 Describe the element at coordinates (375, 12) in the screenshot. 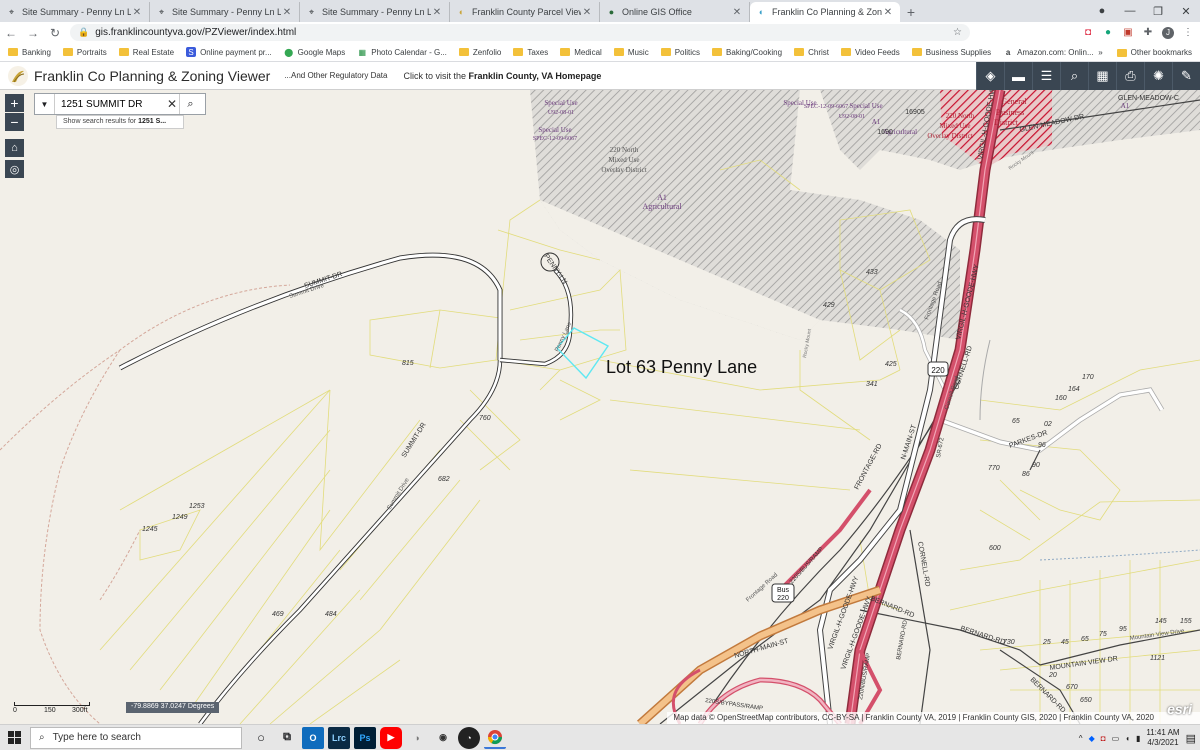

I see `browser-tab-3: ⌖ Site Summary - Penny Ln Lot 64 ✕` at that location.